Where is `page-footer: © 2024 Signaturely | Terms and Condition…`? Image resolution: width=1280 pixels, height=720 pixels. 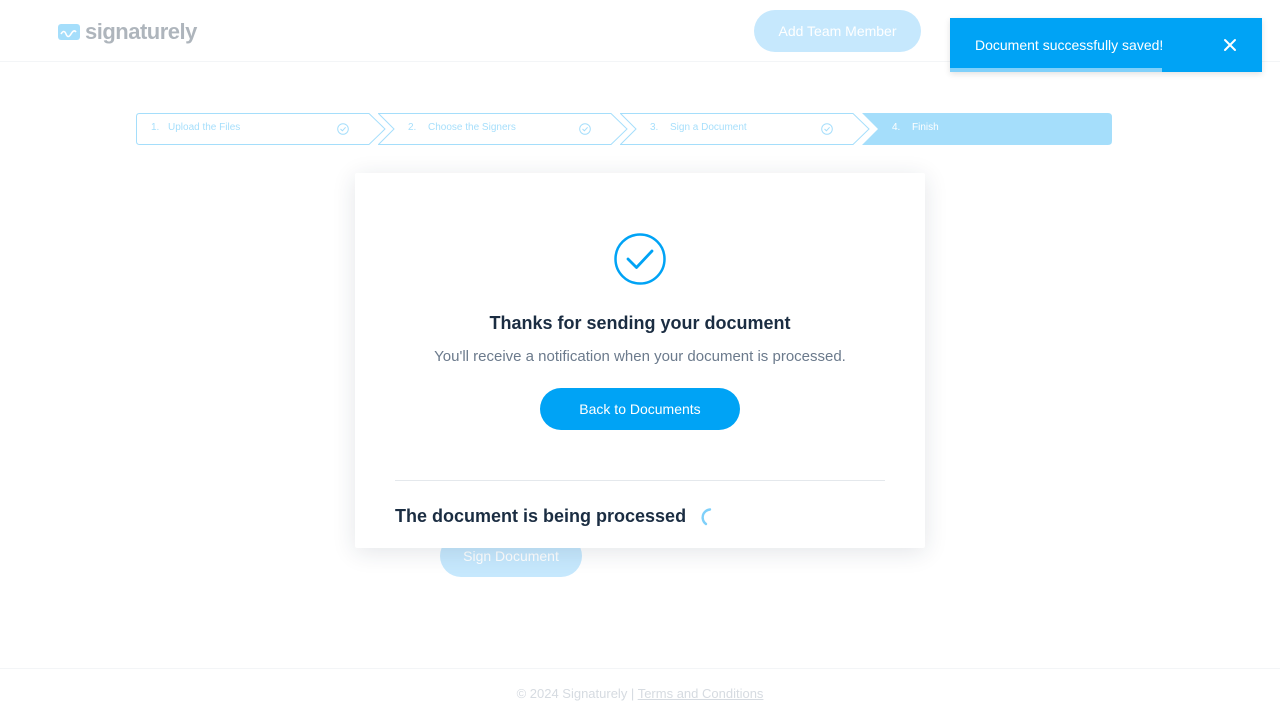 page-footer: © 2024 Signaturely | Terms and Condition… is located at coordinates (640, 694).